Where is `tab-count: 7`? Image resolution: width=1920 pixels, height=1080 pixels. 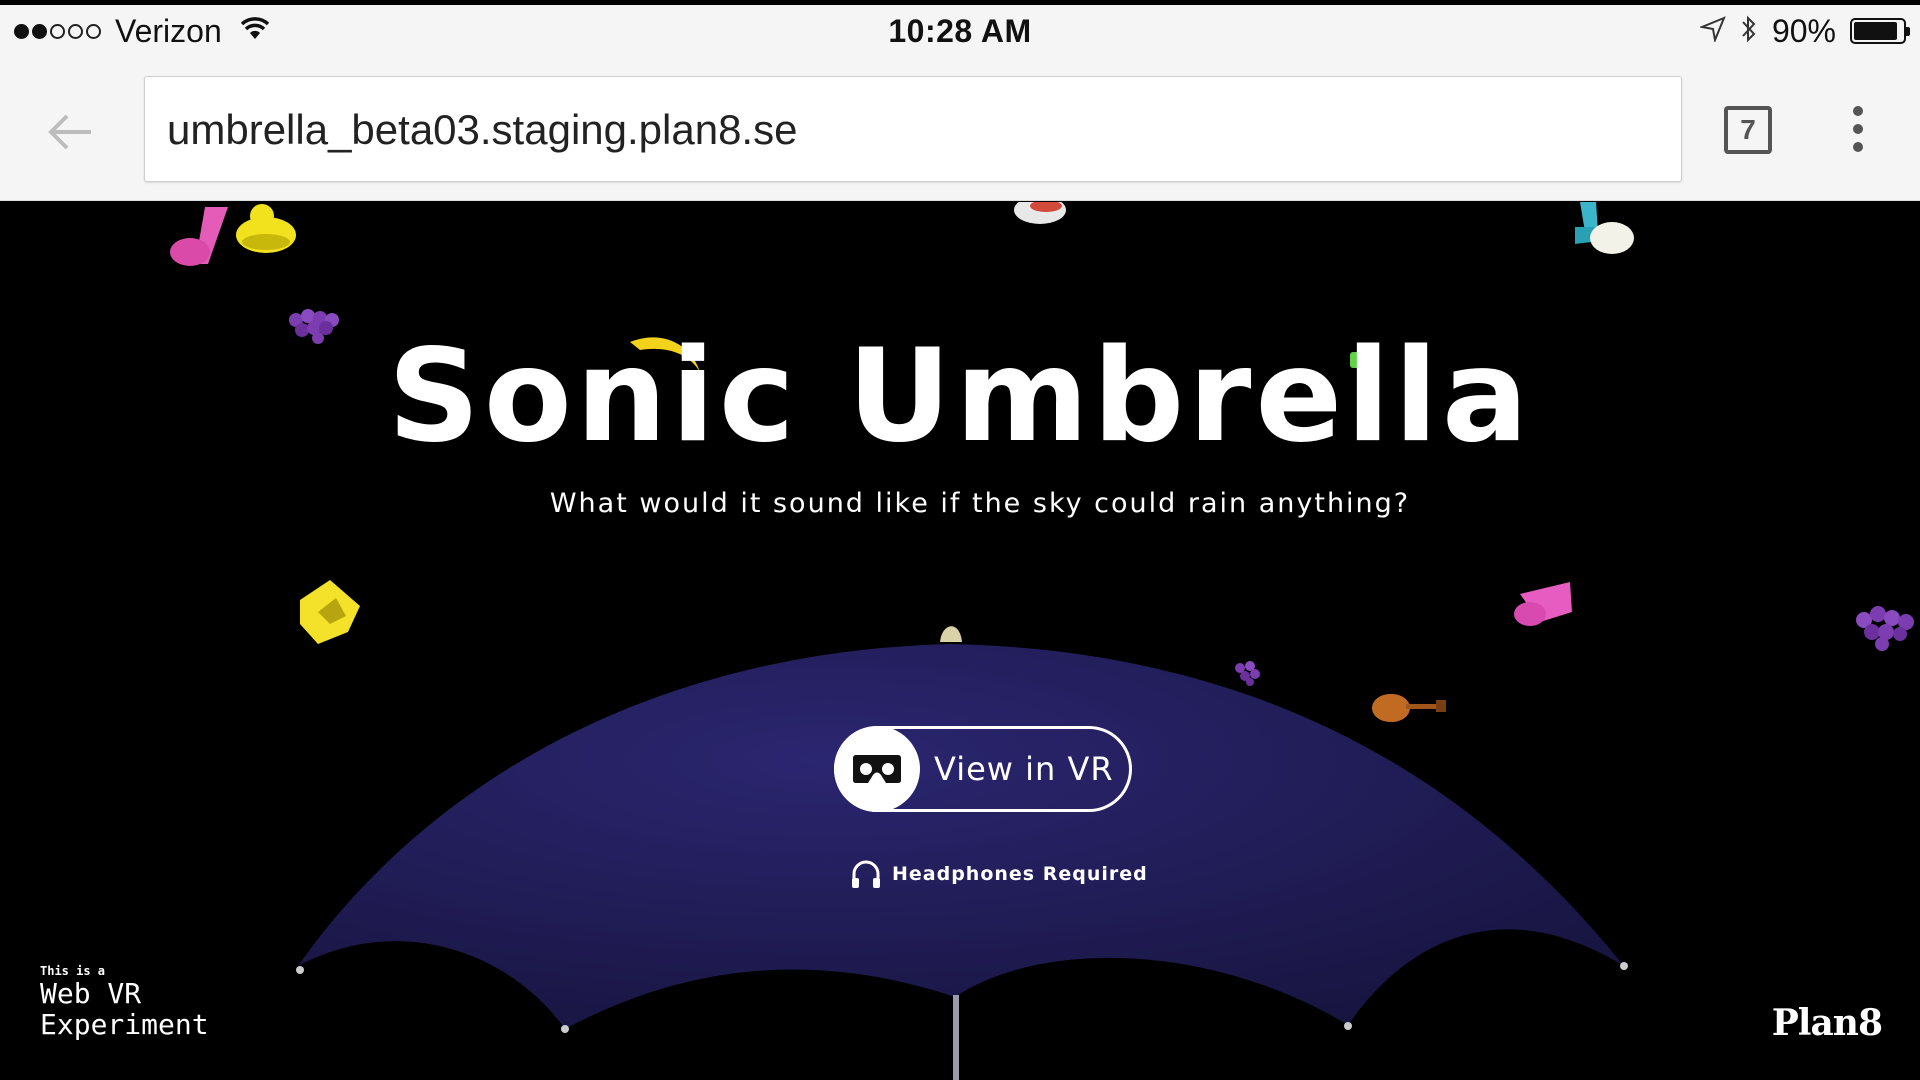
tab-count: 7 is located at coordinates (1748, 129).